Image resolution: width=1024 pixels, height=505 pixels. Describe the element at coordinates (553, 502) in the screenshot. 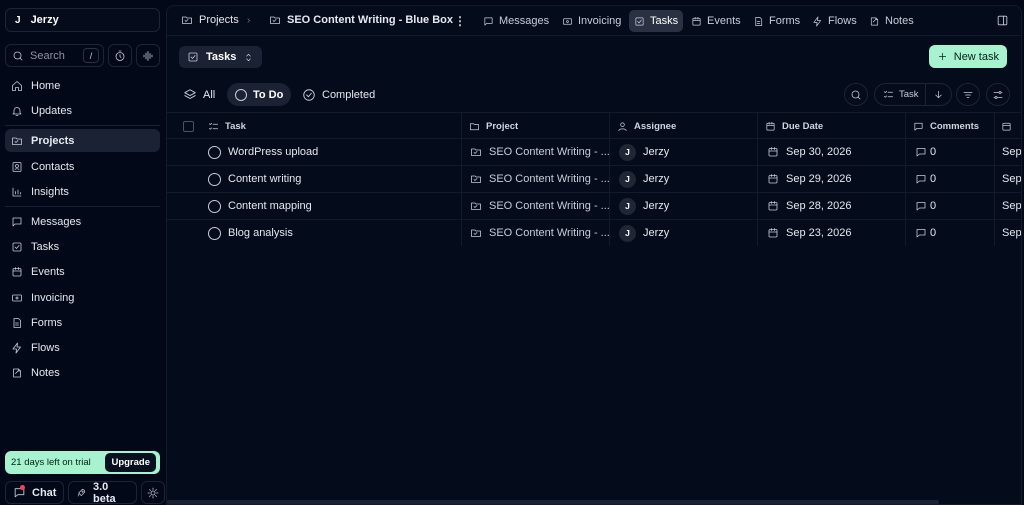

I see `horizontal-scrollbar` at that location.